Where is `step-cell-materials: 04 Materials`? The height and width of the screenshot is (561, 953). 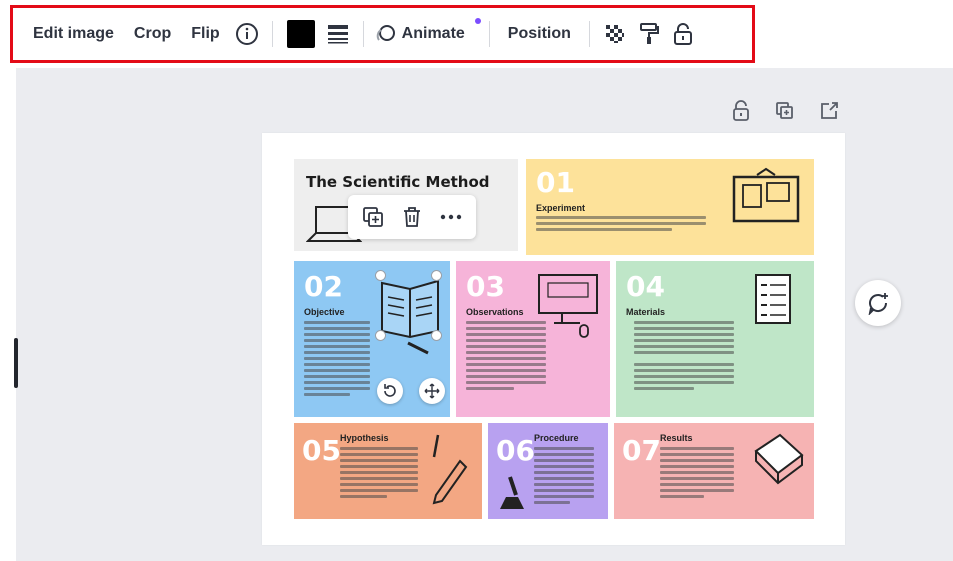 step-cell-materials: 04 Materials is located at coordinates (715, 339).